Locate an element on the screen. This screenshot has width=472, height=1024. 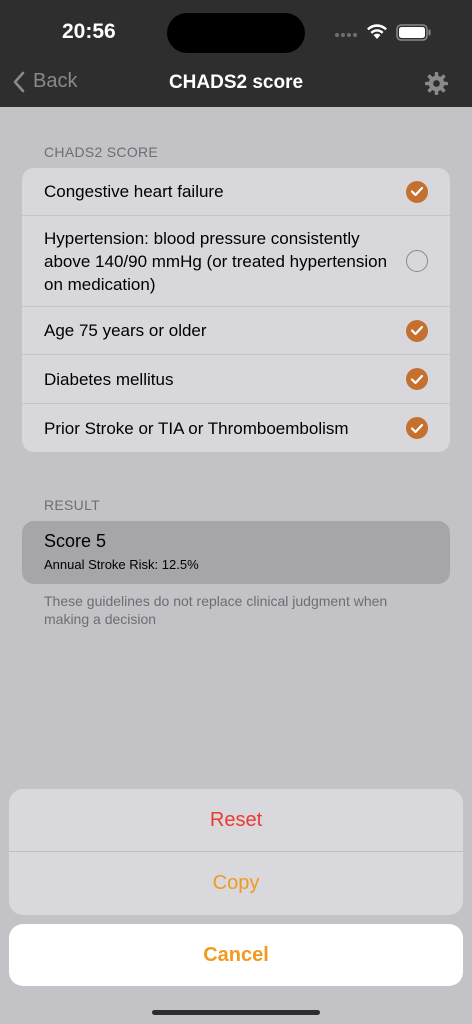
criterion-label: Age 75 years or older is located at coordinates (125, 330).